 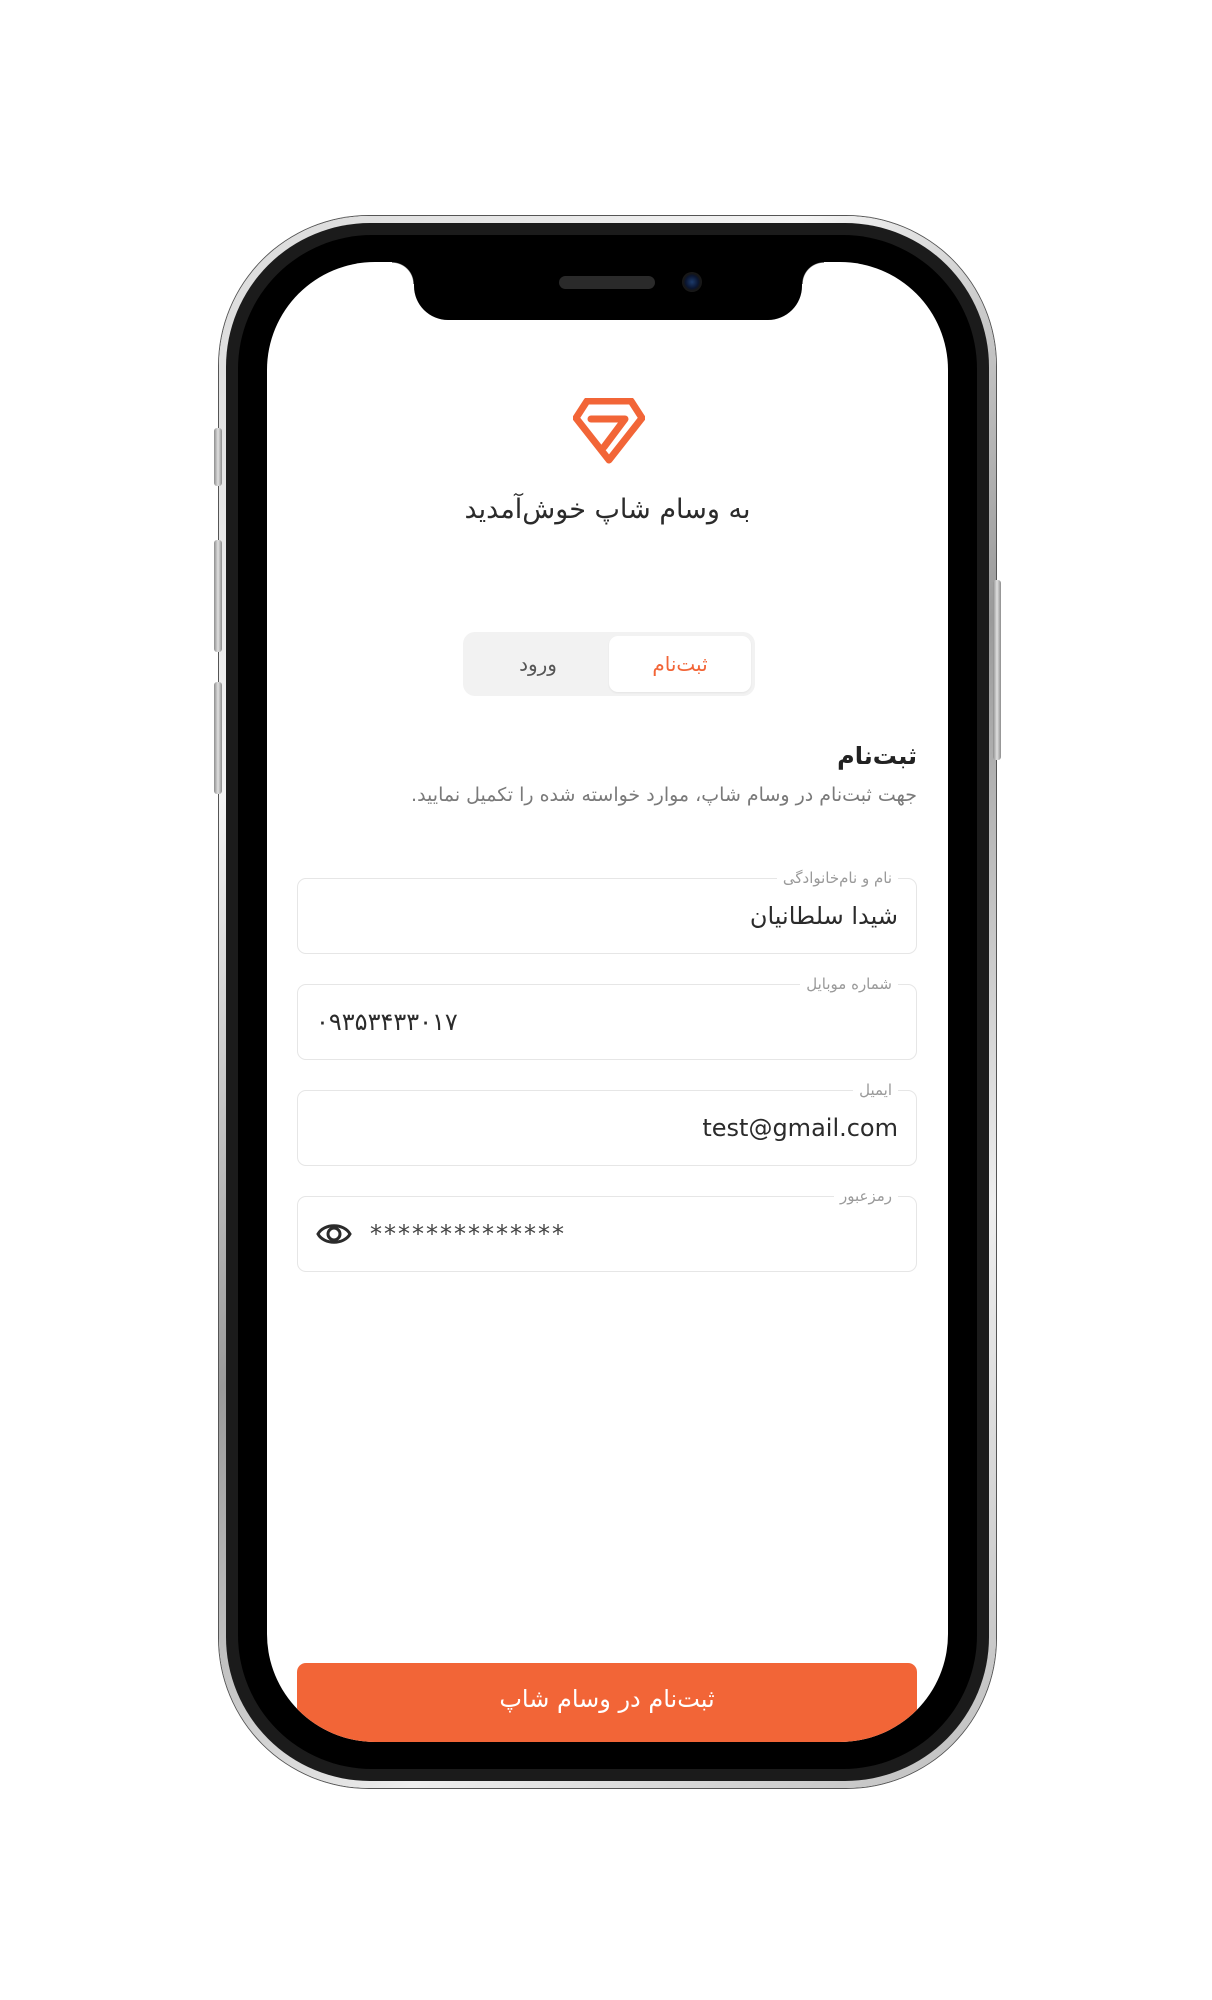 What do you see at coordinates (607, 1123) in the screenshot?
I see `email-field: ایمیل test@gmail.com` at bounding box center [607, 1123].